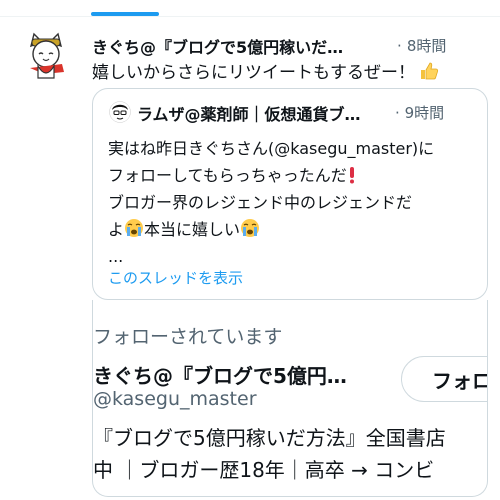 This screenshot has height=500, width=500. Describe the element at coordinates (116, 229) in the screenshot. I see `quoted-line-text: よ` at that location.